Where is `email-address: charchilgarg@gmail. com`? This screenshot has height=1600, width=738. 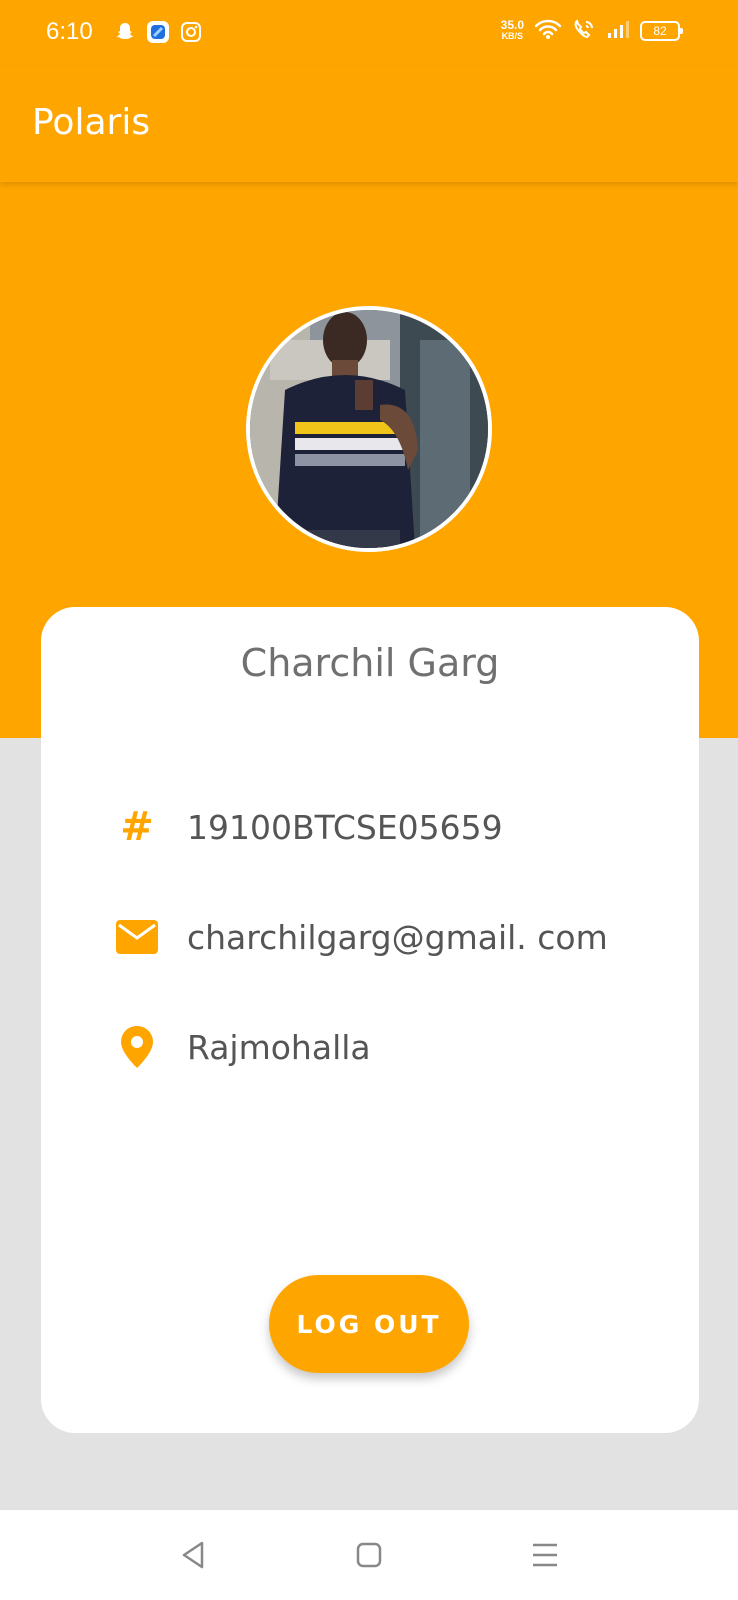
email-address: charchilgarg@gmail. com is located at coordinates (397, 937).